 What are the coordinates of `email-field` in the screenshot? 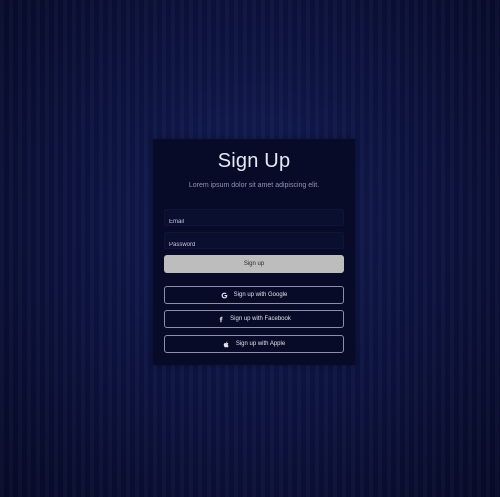 It's located at (254, 222).